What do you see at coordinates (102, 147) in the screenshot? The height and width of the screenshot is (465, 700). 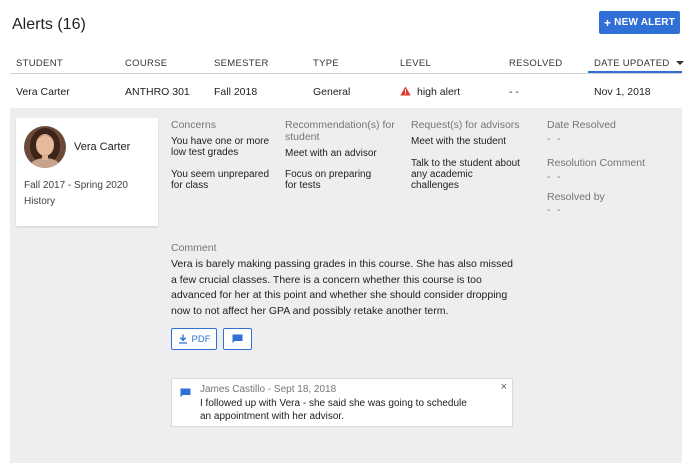 I see `card-student-name: Vera Carter` at bounding box center [102, 147].